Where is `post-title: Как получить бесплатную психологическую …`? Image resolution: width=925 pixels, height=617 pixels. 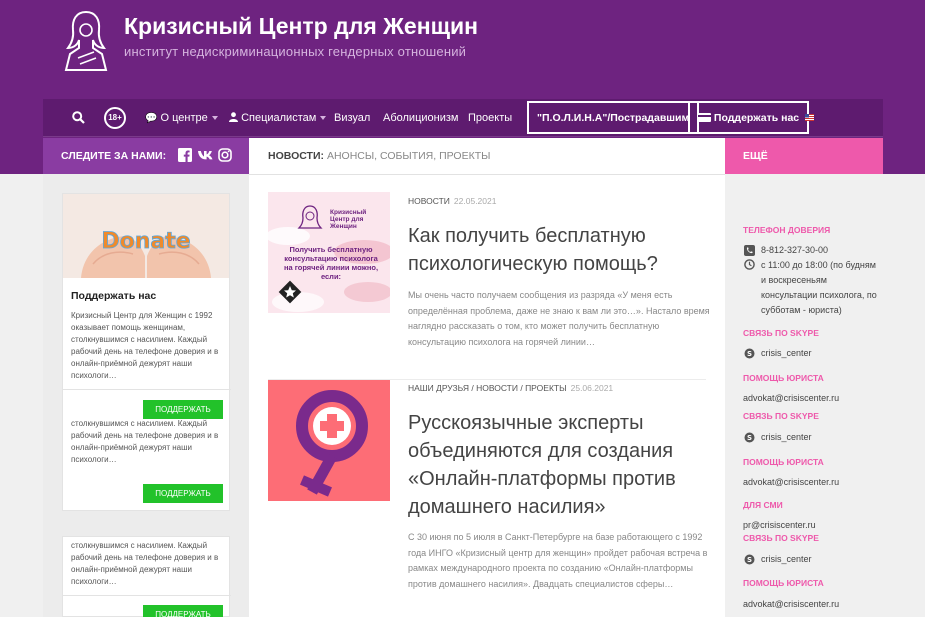 post-title: Как получить бесплатную психологическую … is located at coordinates (558, 250).